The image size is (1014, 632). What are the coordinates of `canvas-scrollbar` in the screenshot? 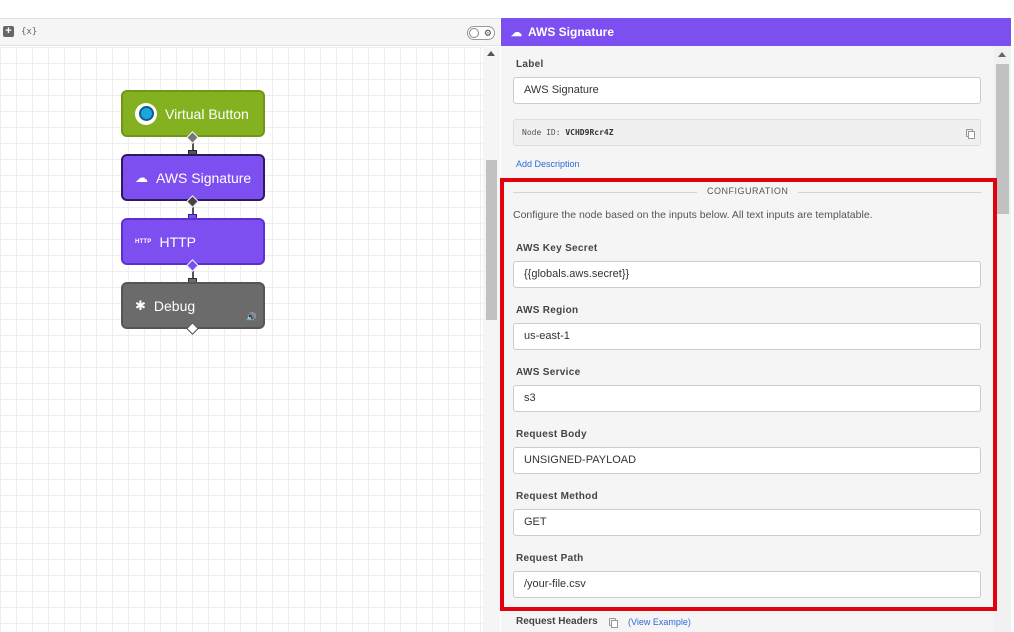 It's located at (491, 339).